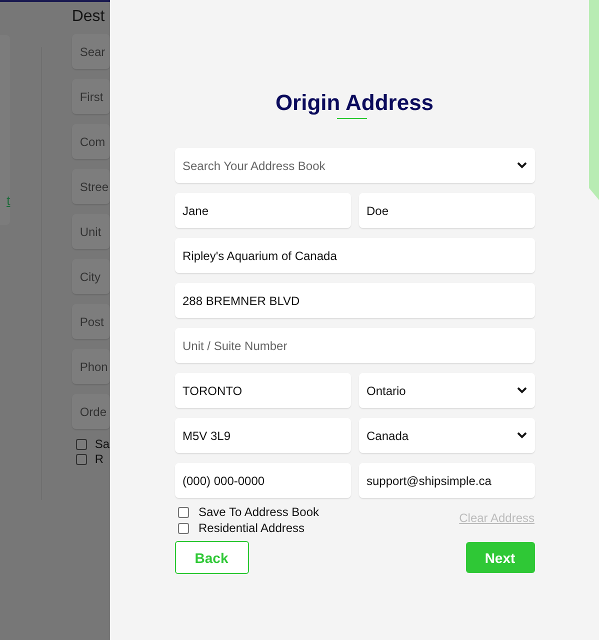  What do you see at coordinates (91, 321) in the screenshot?
I see `background-field: Post` at bounding box center [91, 321].